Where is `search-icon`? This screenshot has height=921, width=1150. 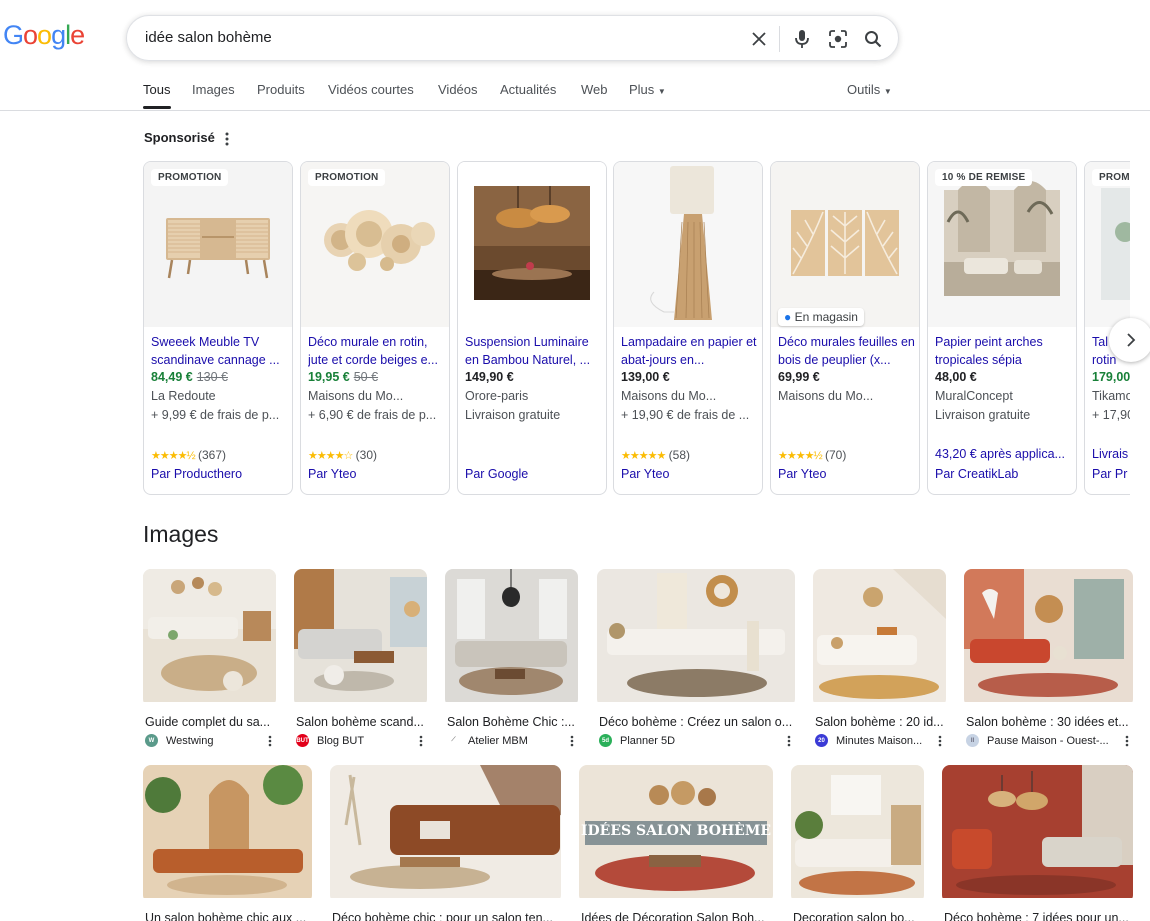
search-icon is located at coordinates (873, 39).